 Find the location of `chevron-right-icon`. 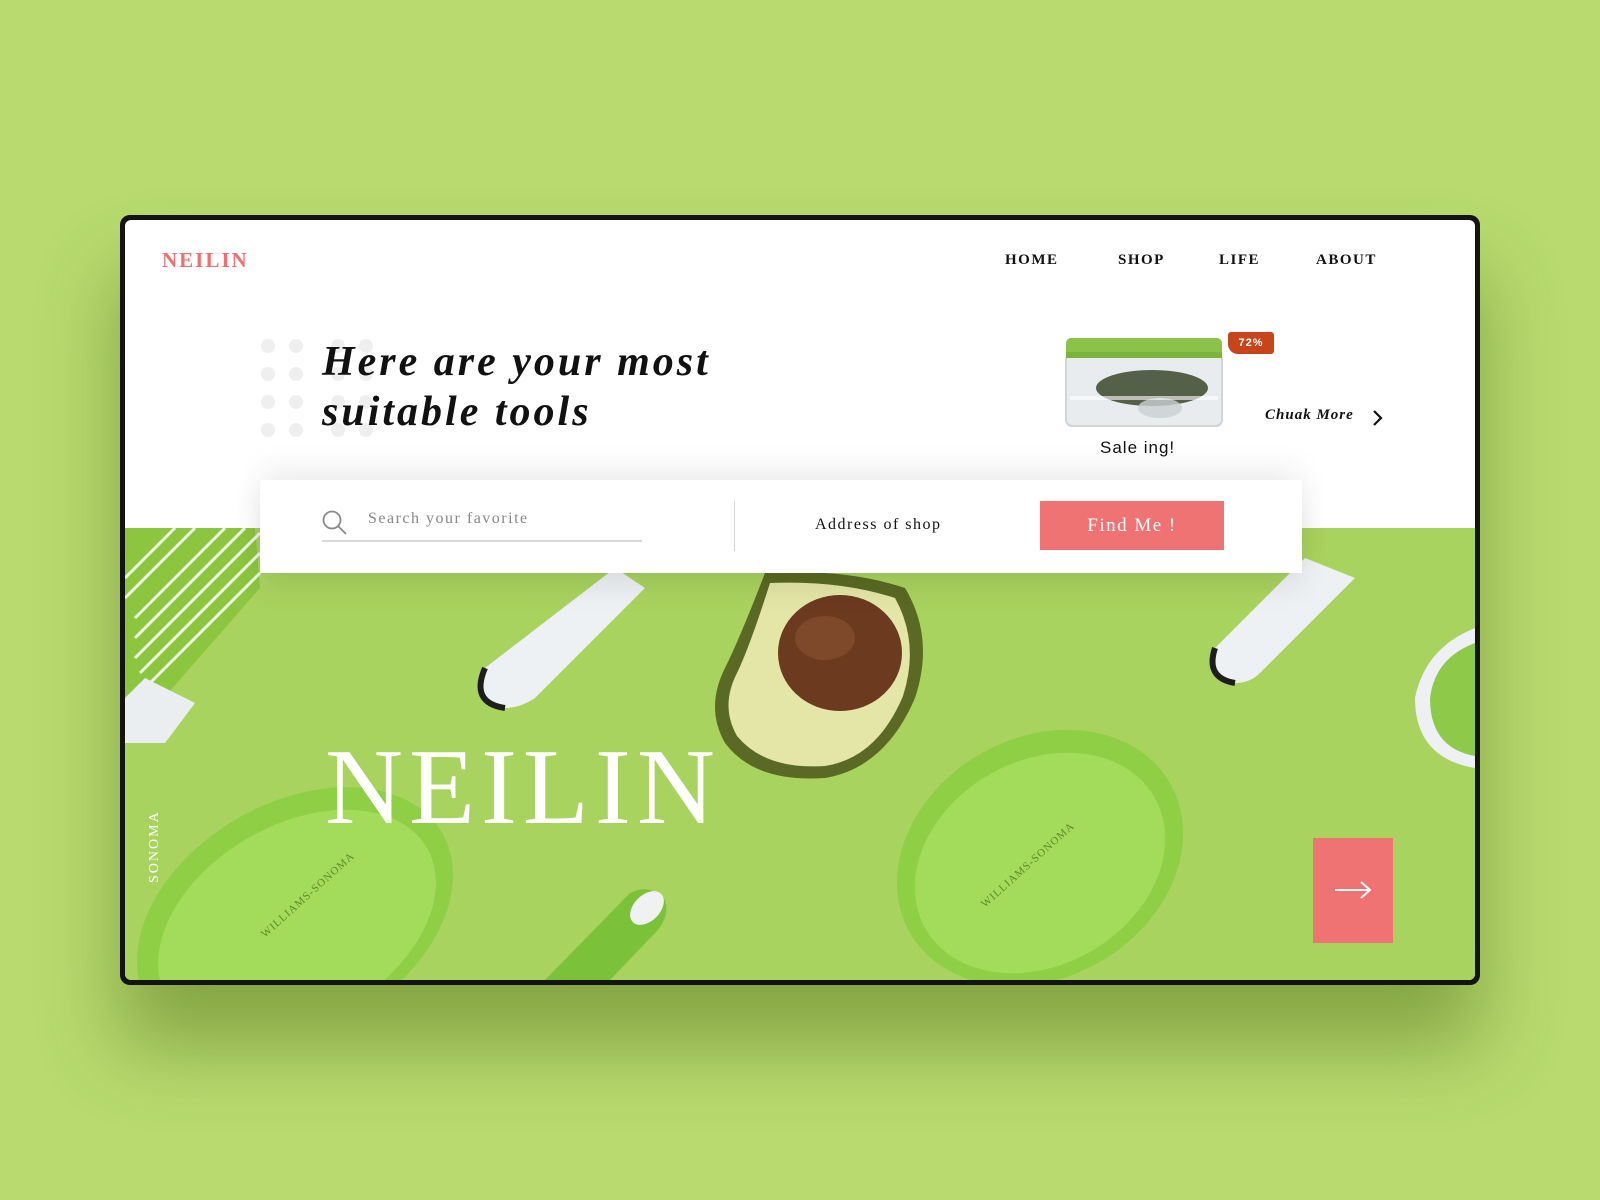

chevron-right-icon is located at coordinates (1378, 418).